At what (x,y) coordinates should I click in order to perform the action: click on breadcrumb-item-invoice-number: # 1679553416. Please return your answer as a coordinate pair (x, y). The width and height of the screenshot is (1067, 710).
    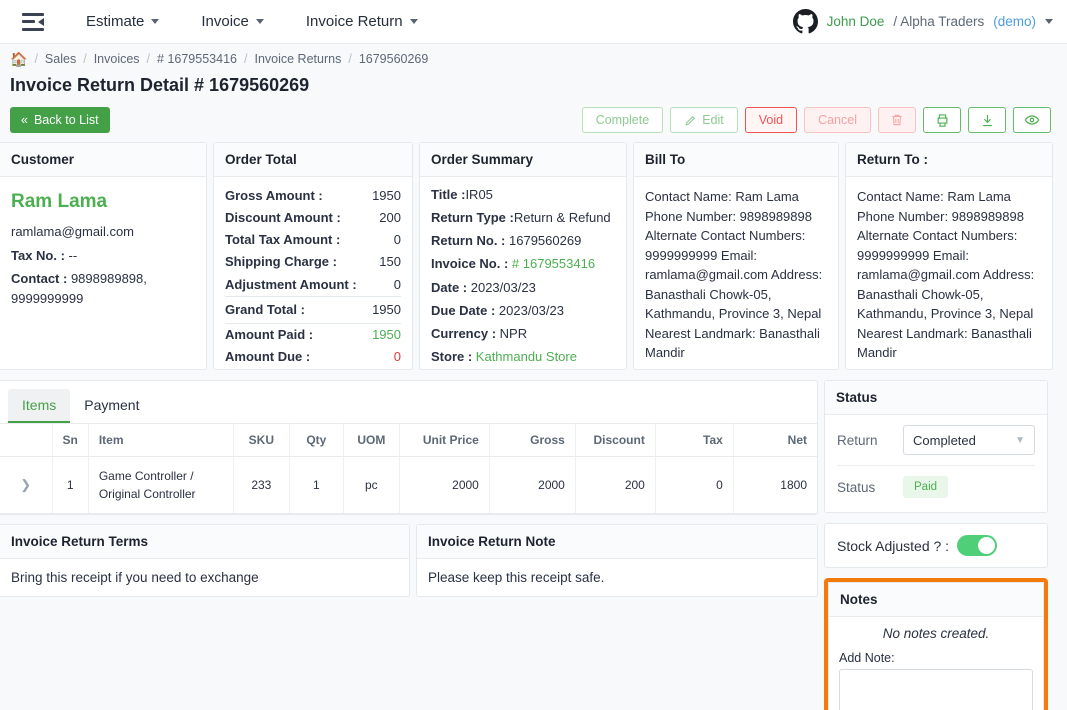
    Looking at the image, I should click on (197, 59).